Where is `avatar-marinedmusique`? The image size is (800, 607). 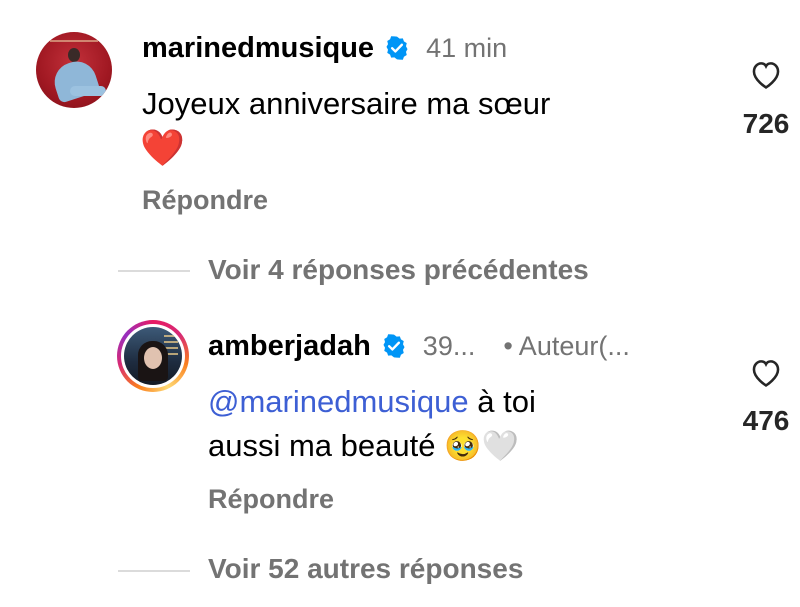 avatar-marinedmusique is located at coordinates (74, 70).